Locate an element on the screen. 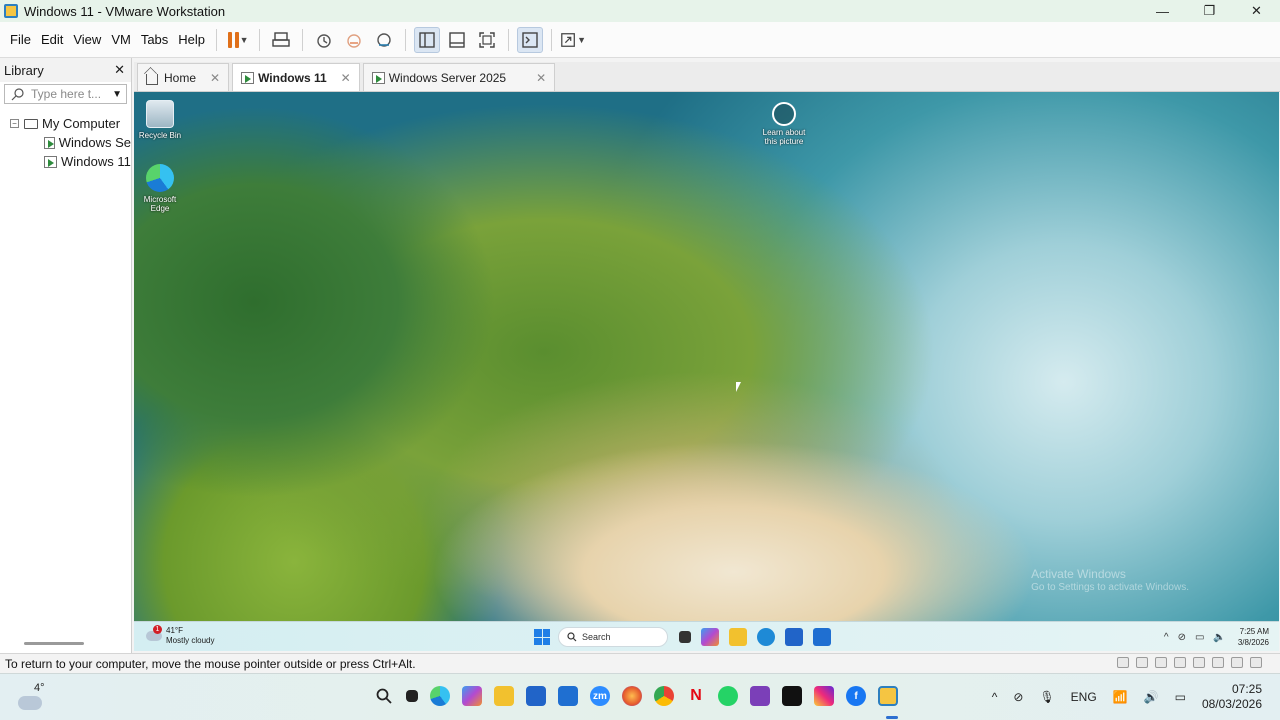 The width and height of the screenshot is (1280, 720). language-indicator: ENG is located at coordinates (1084, 697).